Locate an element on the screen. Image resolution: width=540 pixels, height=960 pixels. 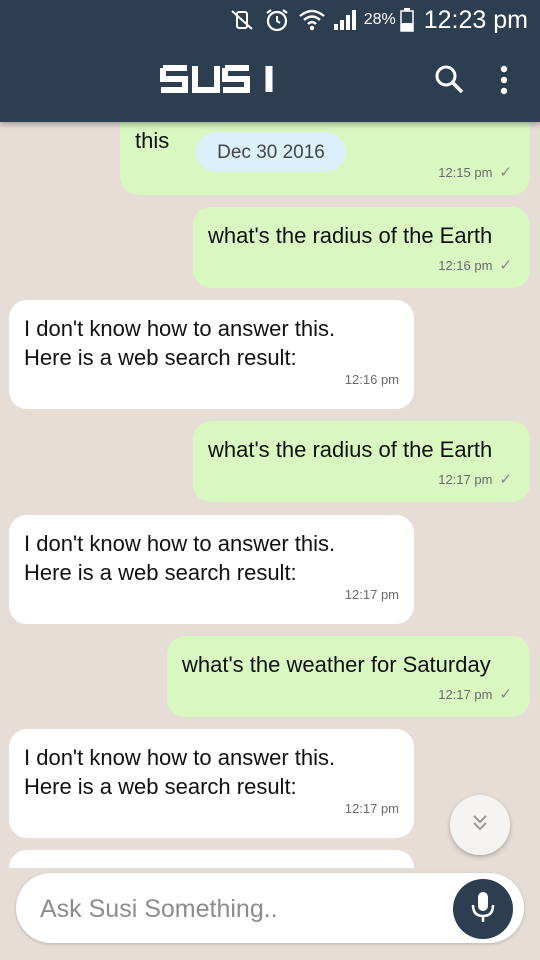
status-bar: 28% 12:23 pm is located at coordinates (270, 20).